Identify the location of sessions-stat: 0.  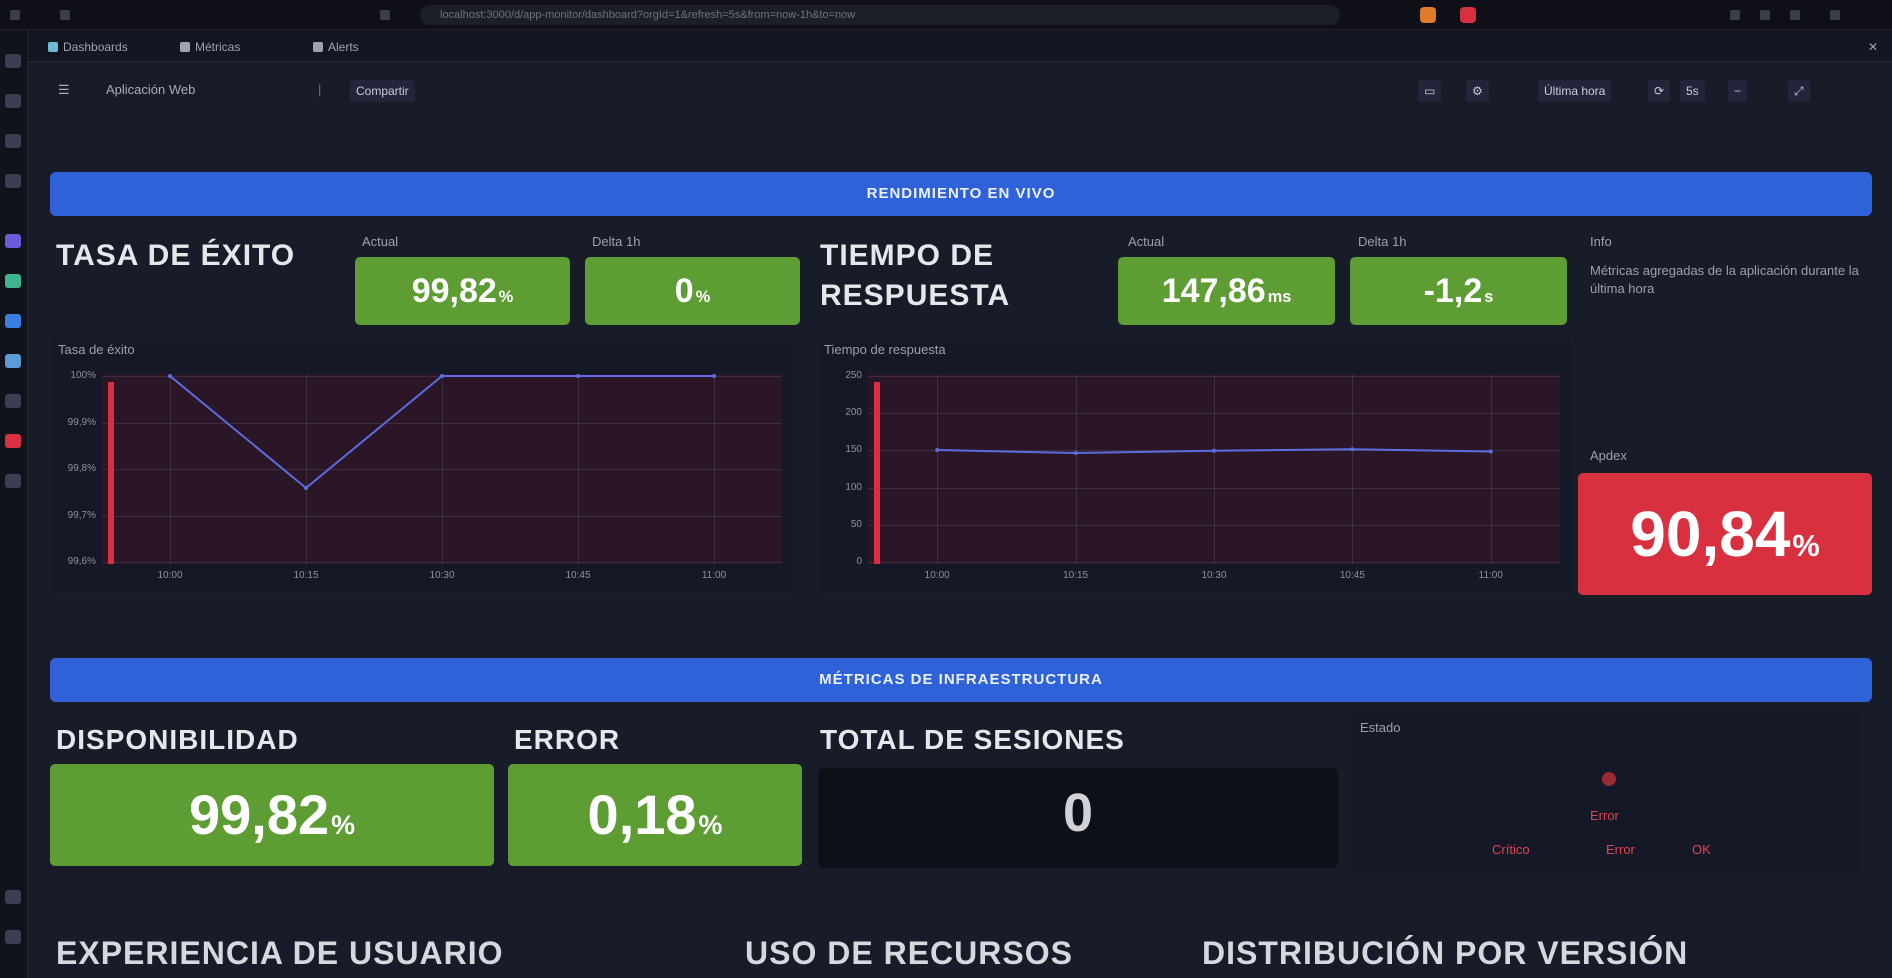
(1078, 818).